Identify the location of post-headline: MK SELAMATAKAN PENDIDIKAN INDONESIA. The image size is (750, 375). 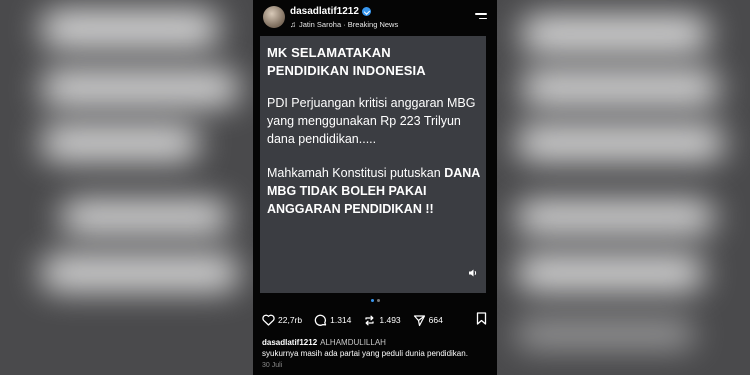
(374, 62).